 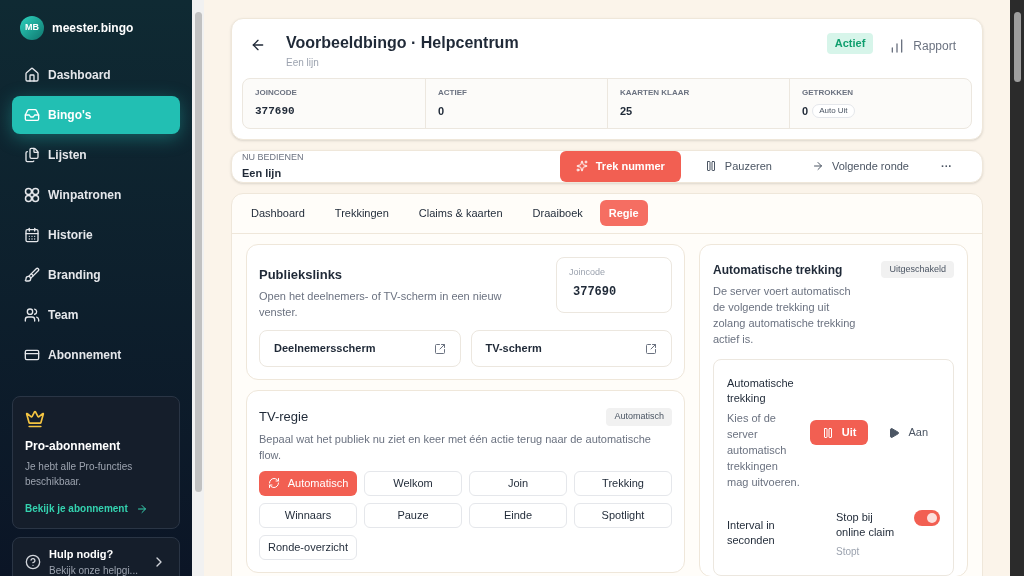 What do you see at coordinates (738, 166) in the screenshot?
I see `pause-button: Pauzeren` at bounding box center [738, 166].